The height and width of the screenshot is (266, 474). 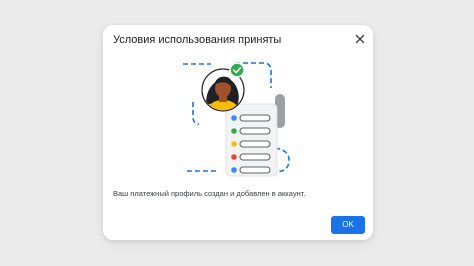 I want to click on dialog-title: Условия использования приняты, so click(x=197, y=40).